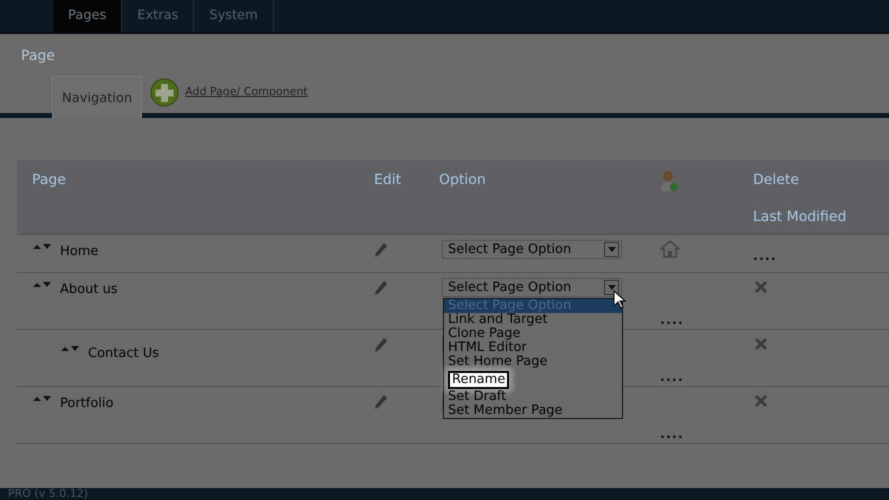 Image resolution: width=889 pixels, height=500 pixels. What do you see at coordinates (388, 180) in the screenshot?
I see `column-header: Edit` at bounding box center [388, 180].